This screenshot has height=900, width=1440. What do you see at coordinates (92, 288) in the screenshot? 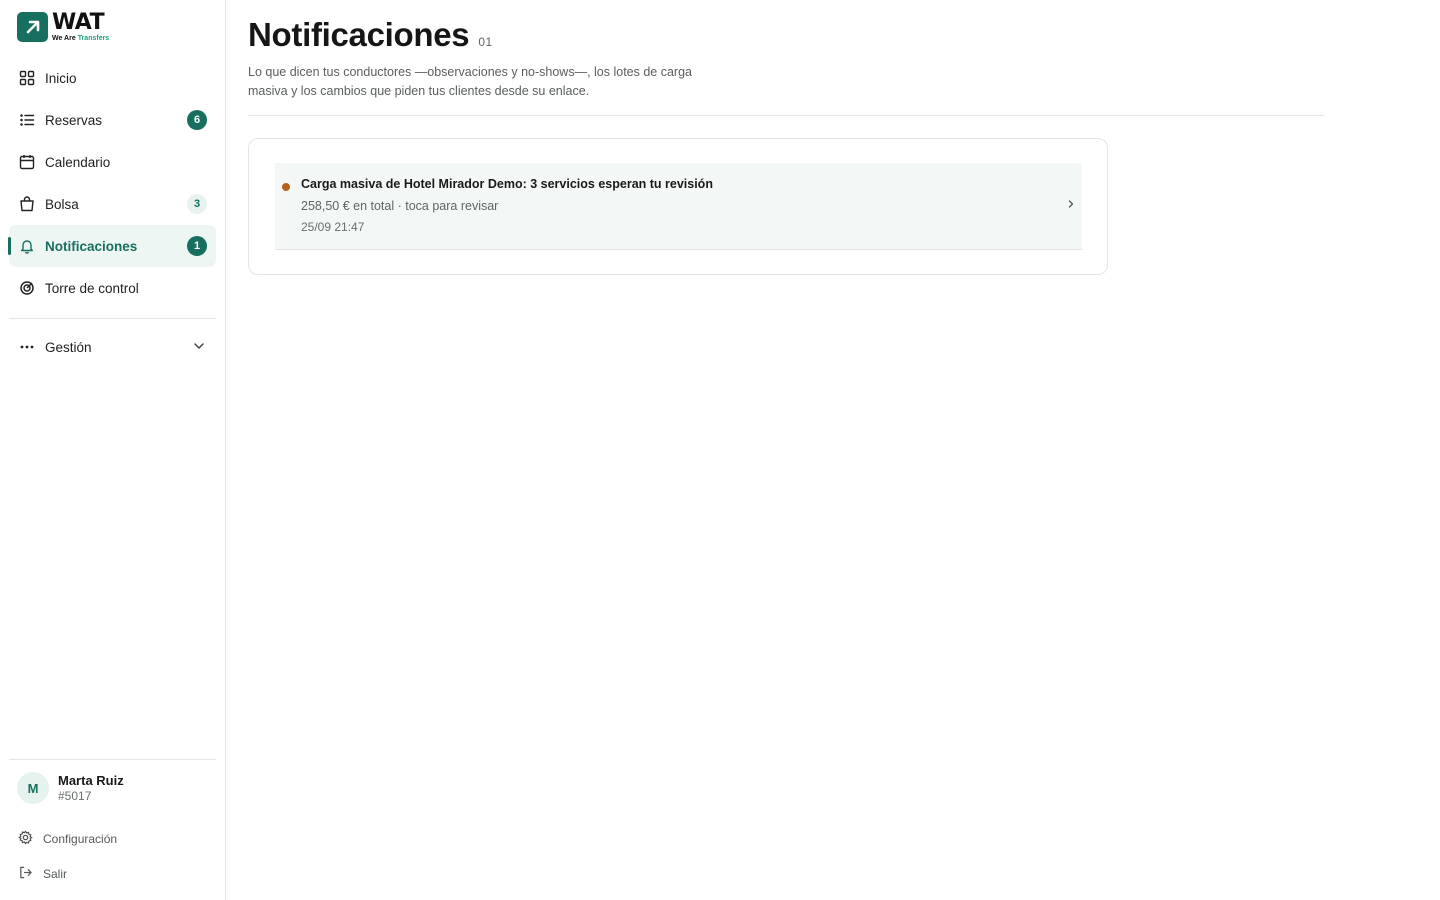
I see `nav-label: Torre de control` at bounding box center [92, 288].